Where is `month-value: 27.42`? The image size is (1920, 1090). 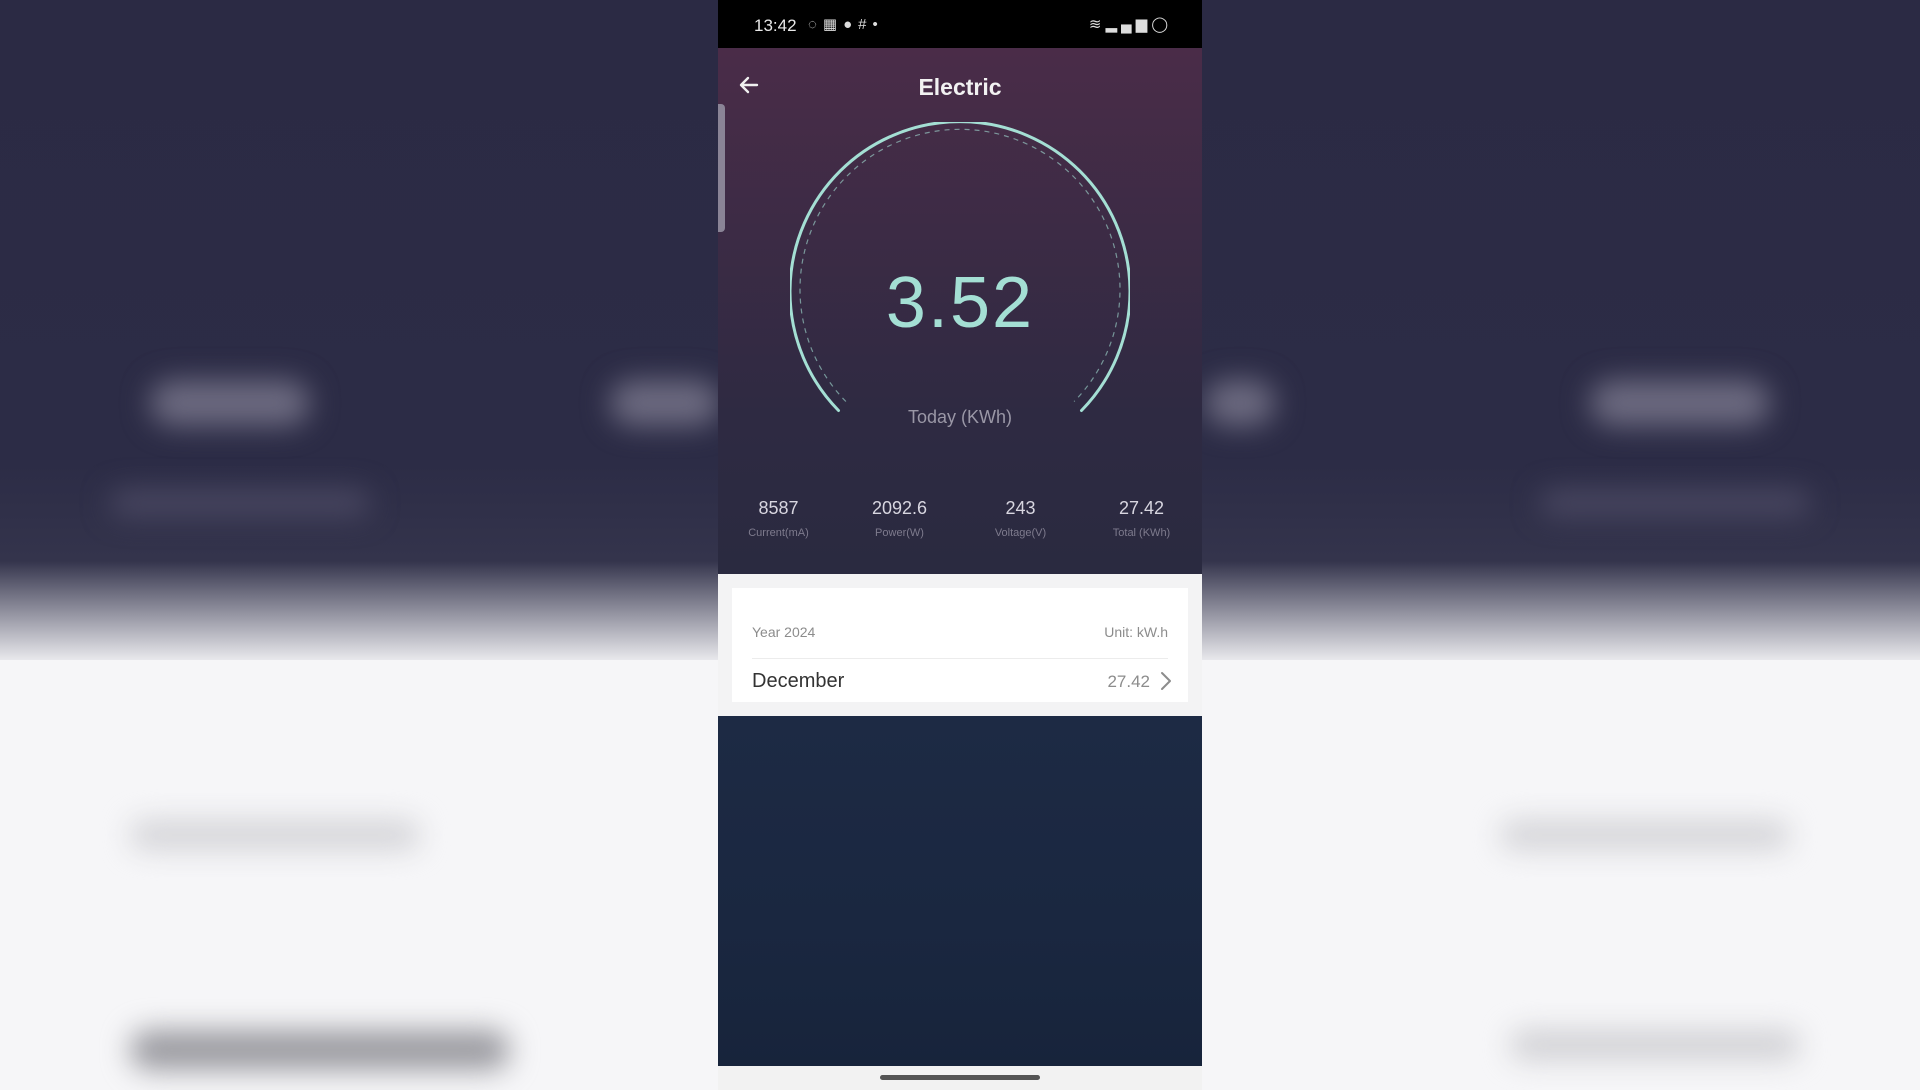
month-value: 27.42 is located at coordinates (1128, 681).